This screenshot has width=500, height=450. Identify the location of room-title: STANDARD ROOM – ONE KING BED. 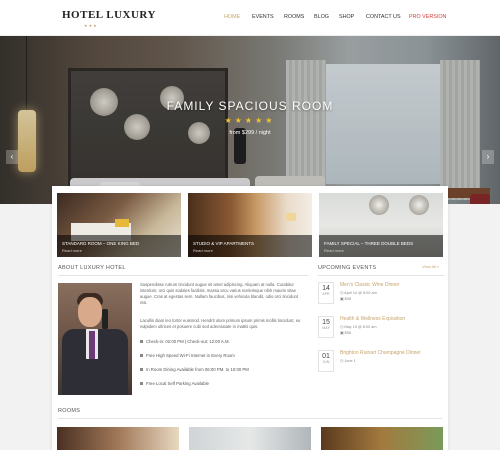
(101, 243).